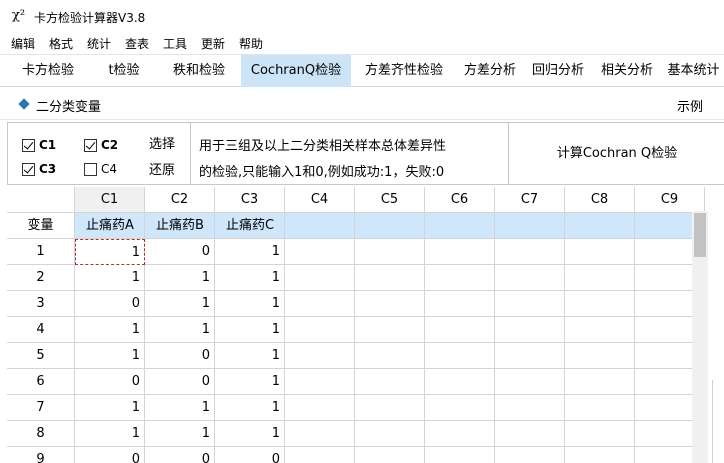 This screenshot has height=463, width=724. What do you see at coordinates (690, 105) in the screenshot?
I see `example-button: 示例` at bounding box center [690, 105].